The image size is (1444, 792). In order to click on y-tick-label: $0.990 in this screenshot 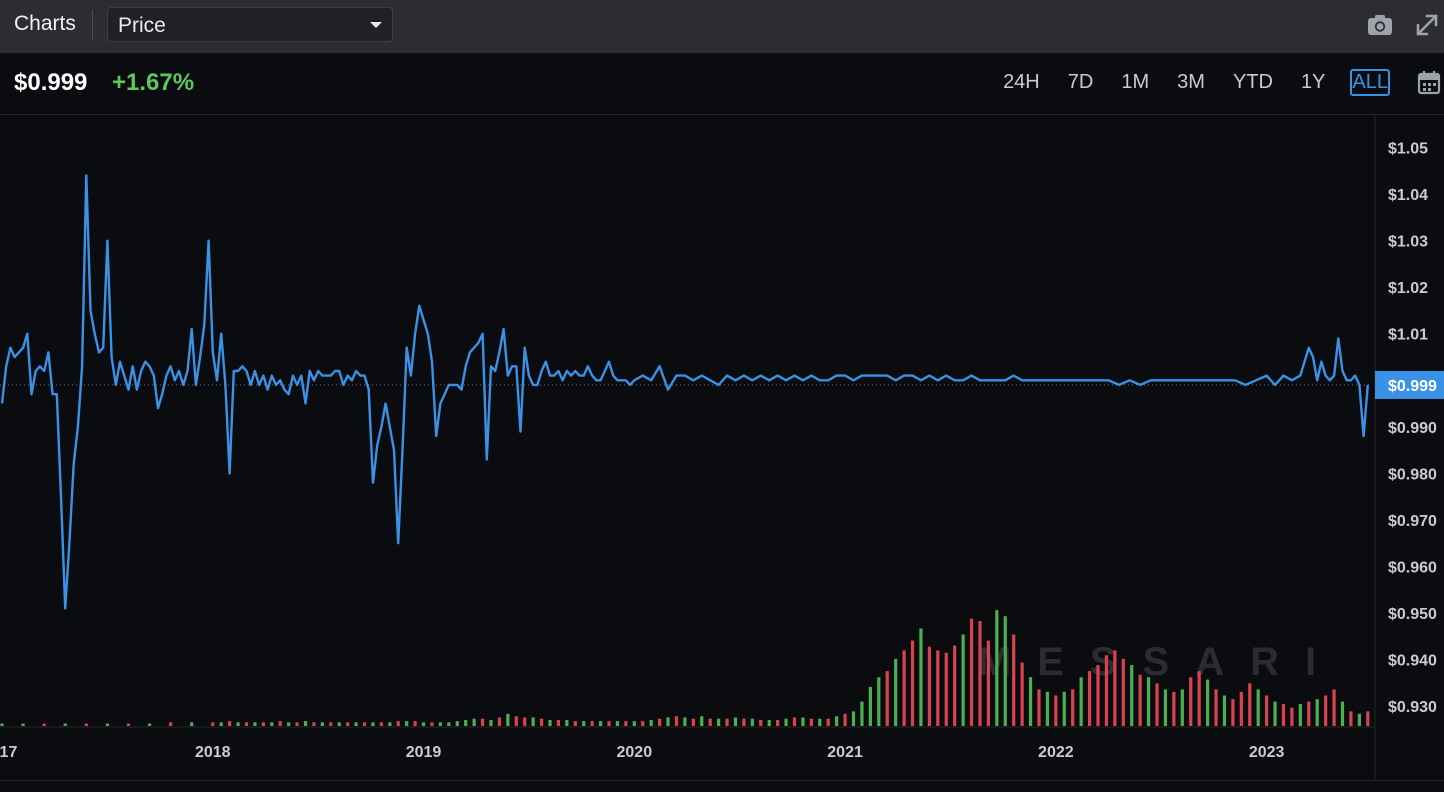, I will do `click(1412, 428)`.